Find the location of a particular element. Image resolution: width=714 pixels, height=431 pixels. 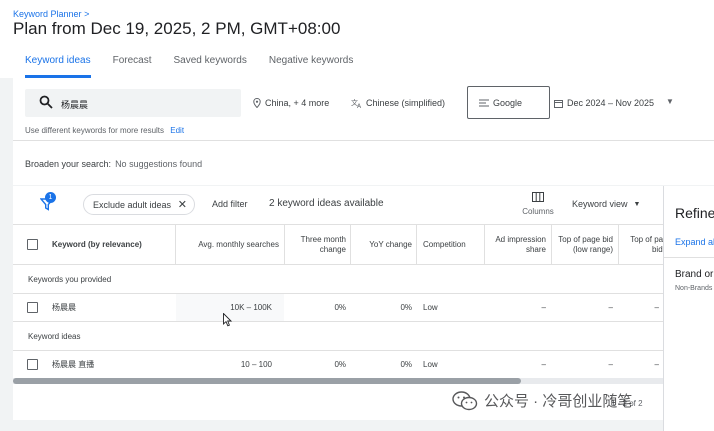

date-range-selector: Dec 2024 – Nov 2025 is located at coordinates (604, 103).